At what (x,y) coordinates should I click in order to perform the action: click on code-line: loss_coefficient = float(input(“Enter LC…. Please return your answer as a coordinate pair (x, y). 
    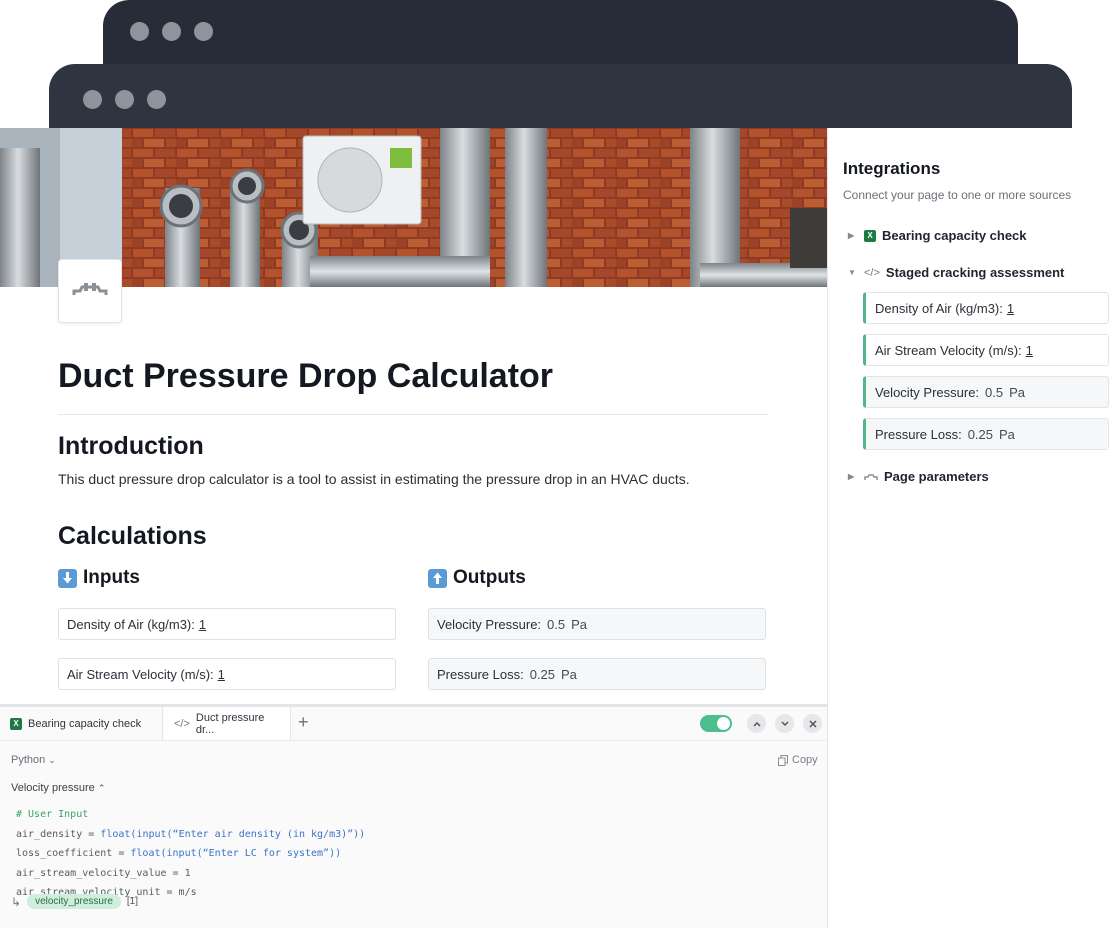
    Looking at the image, I should click on (190, 854).